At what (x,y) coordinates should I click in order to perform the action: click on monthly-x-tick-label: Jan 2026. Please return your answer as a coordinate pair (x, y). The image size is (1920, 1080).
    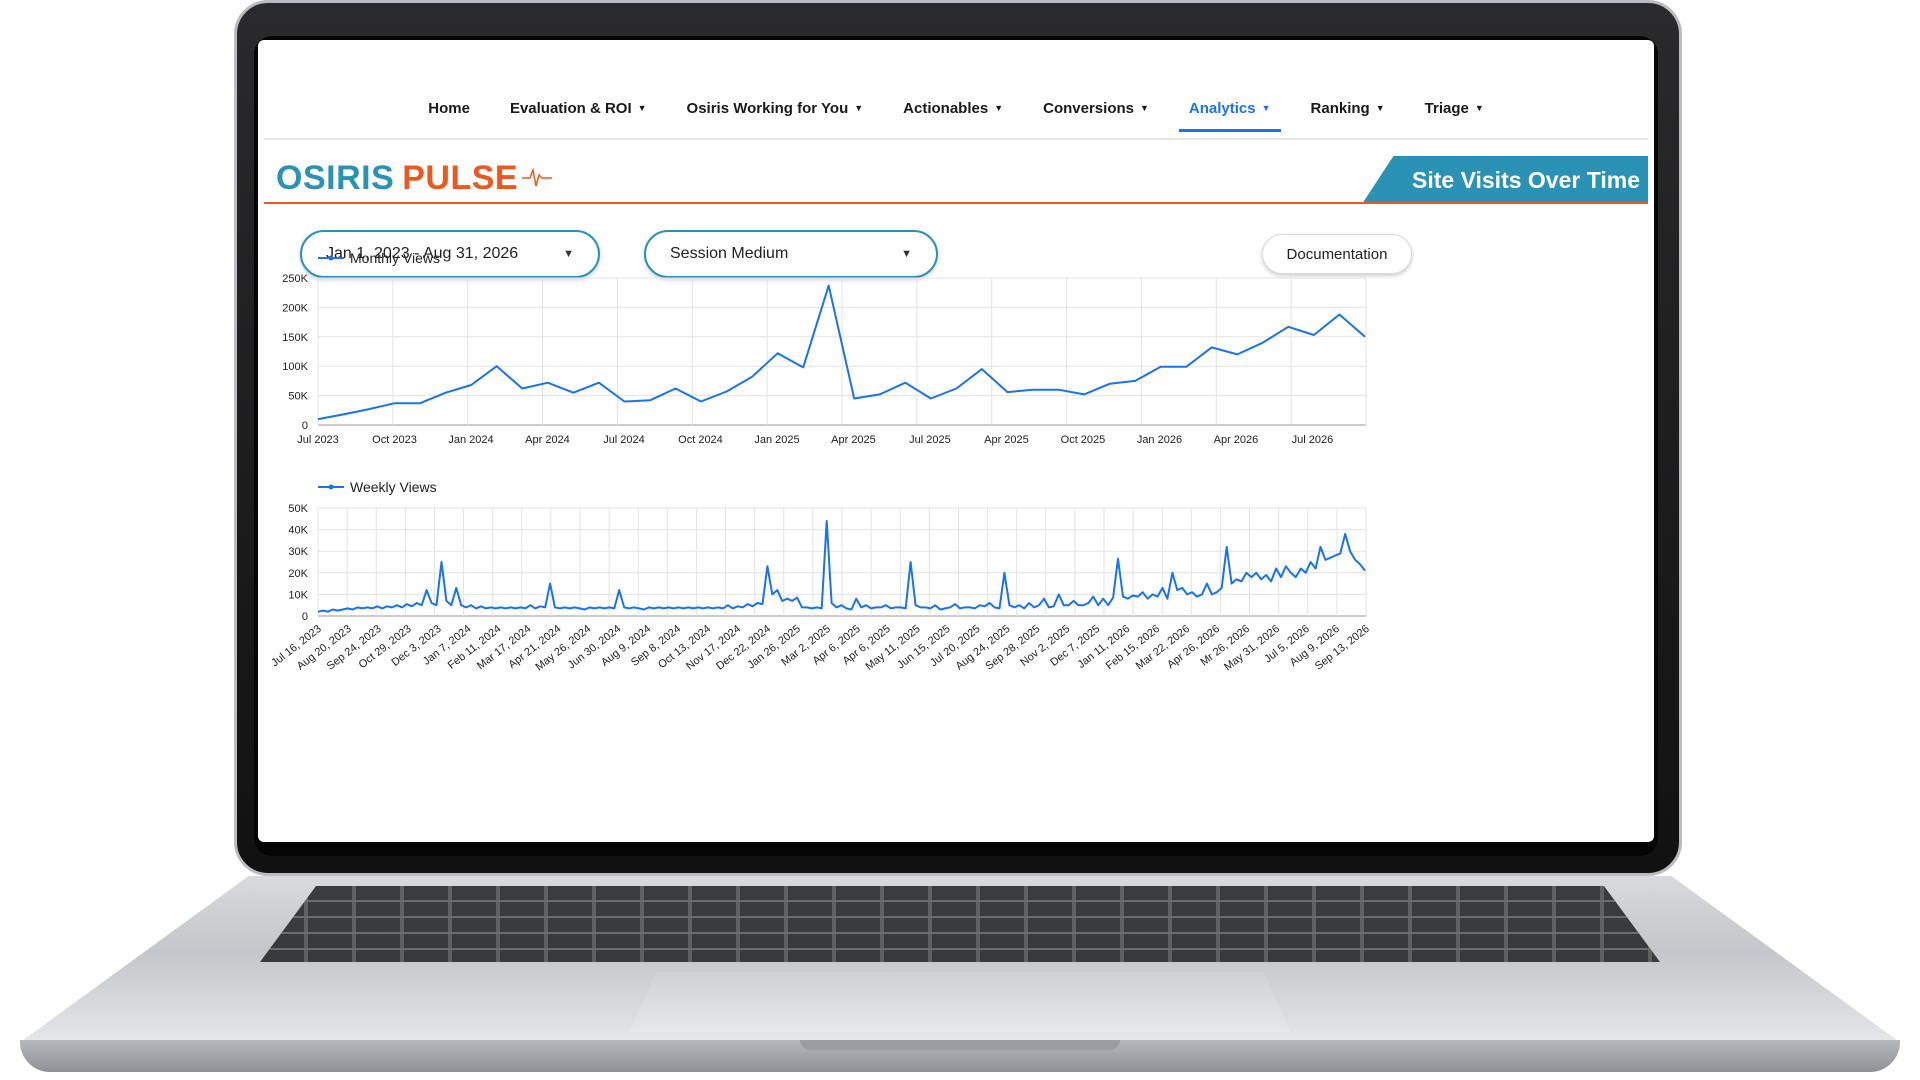
    Looking at the image, I should click on (1159, 440).